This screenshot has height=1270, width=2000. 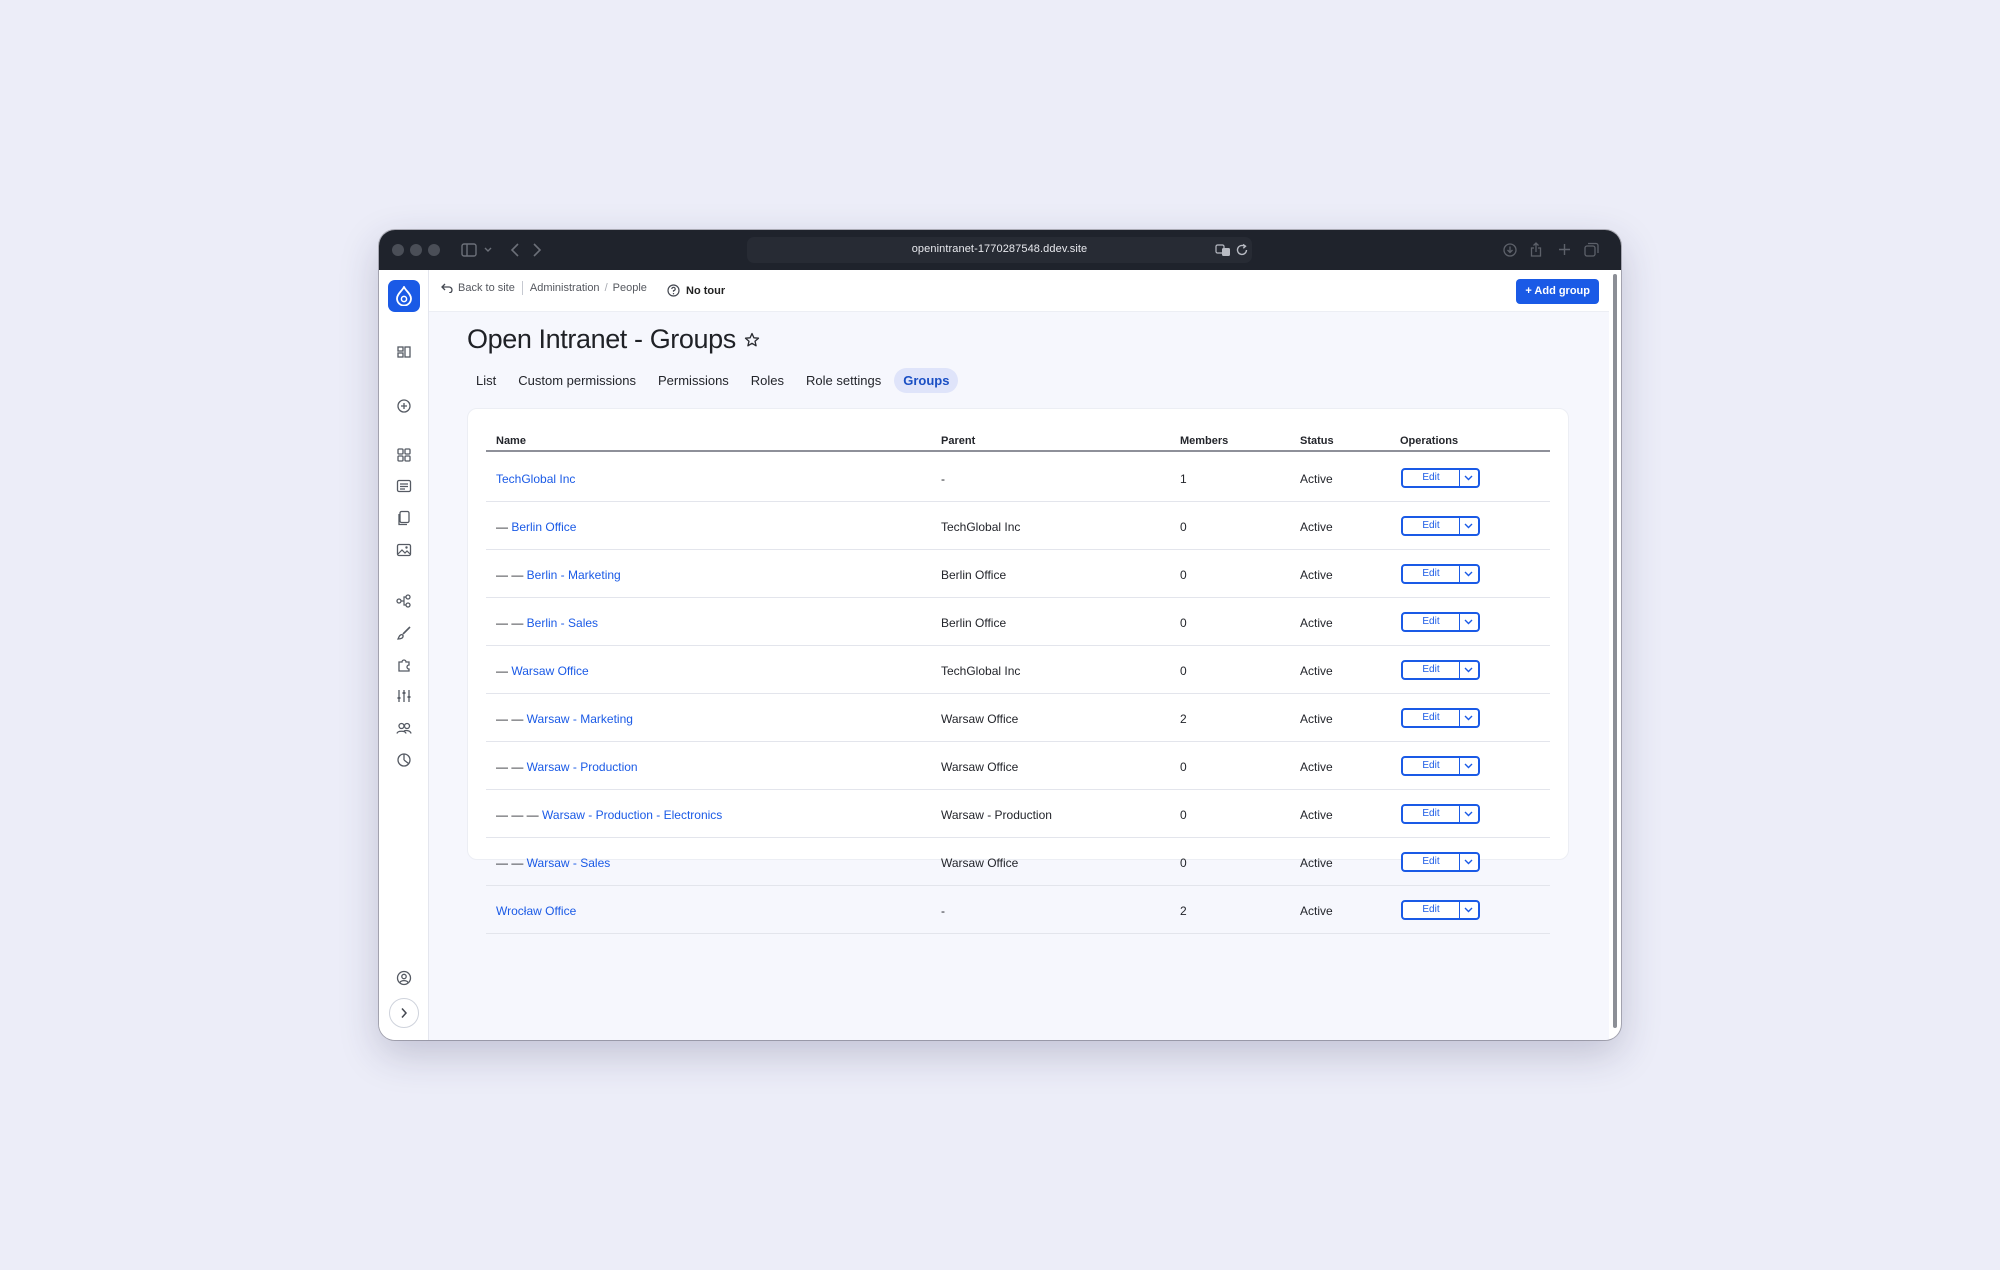 I want to click on downloads-icon, so click(x=1510, y=250).